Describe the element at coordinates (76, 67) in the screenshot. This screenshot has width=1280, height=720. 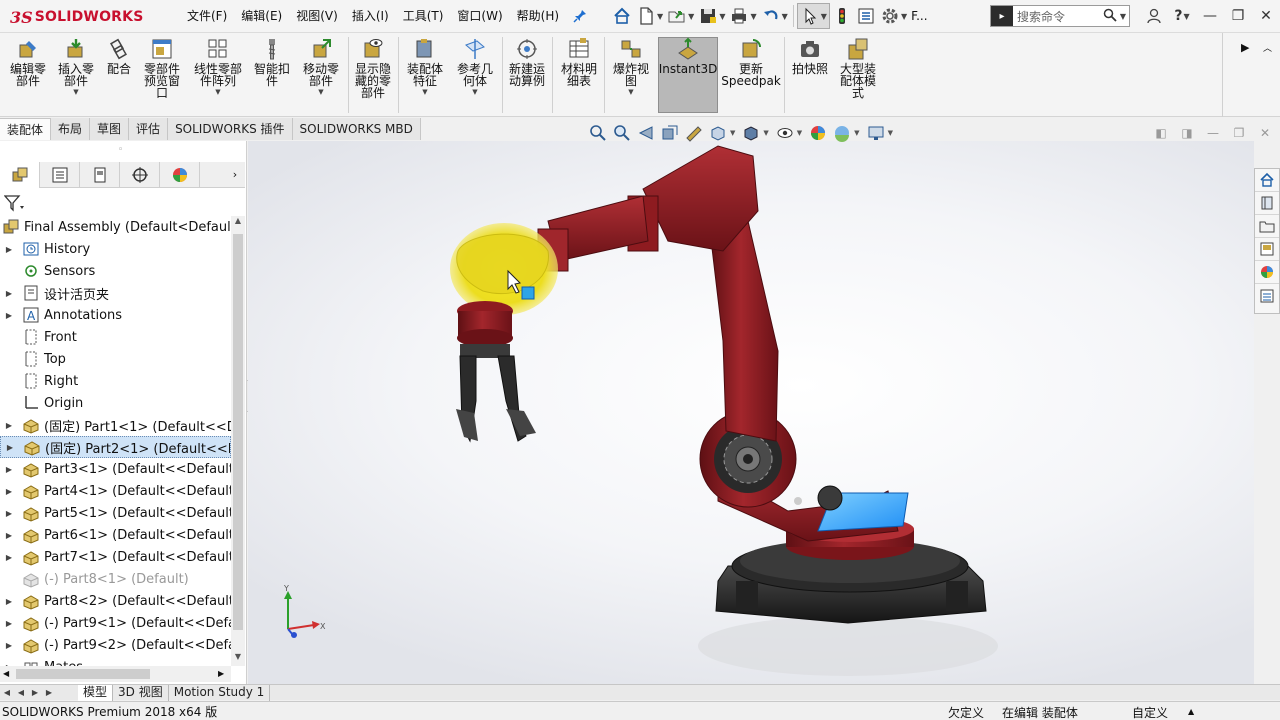
I see `insert-components-button: 插入零 部件 ▼` at that location.